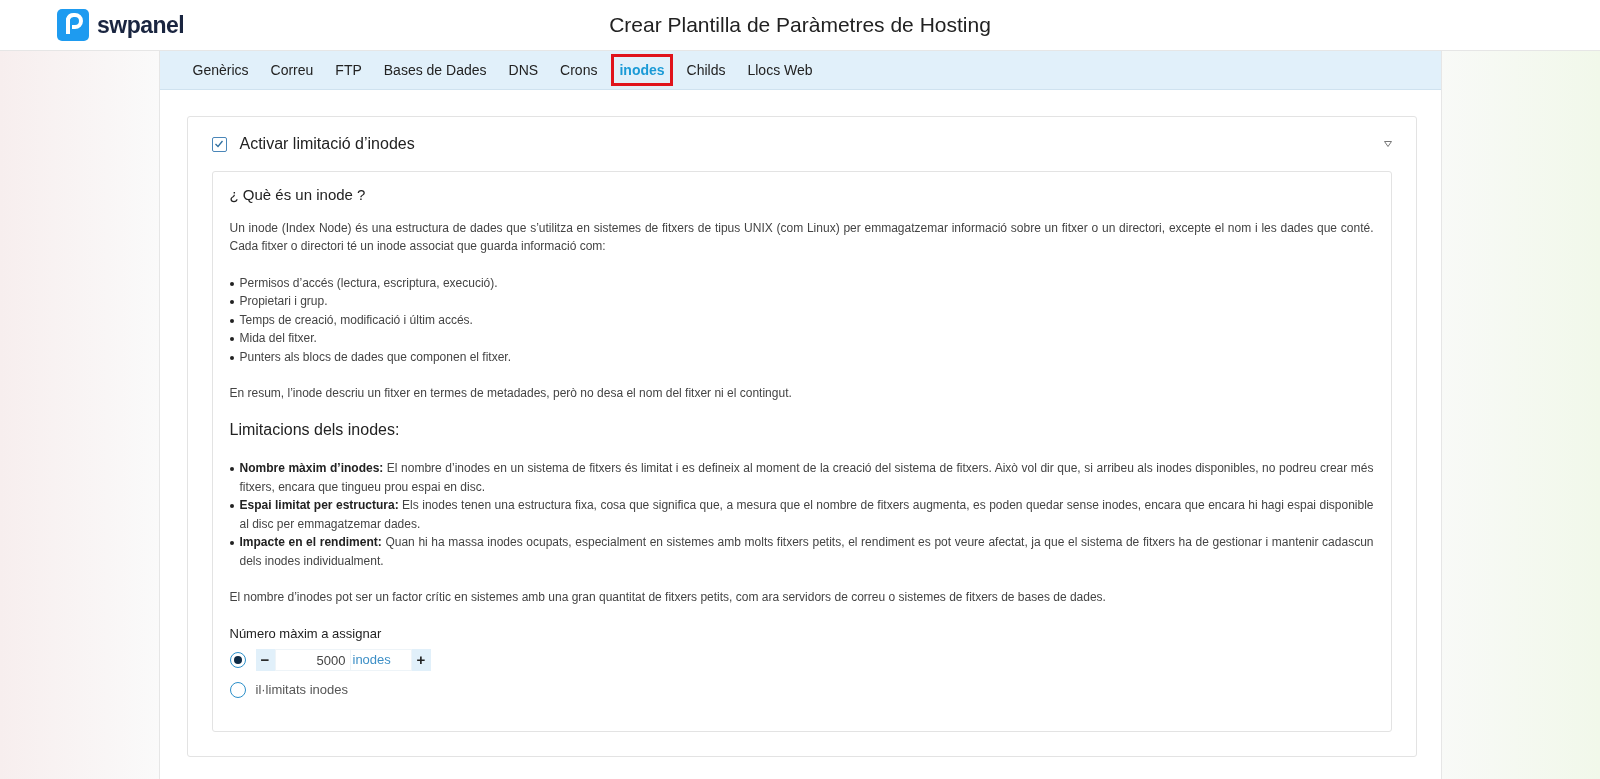  Describe the element at coordinates (381, 660) in the screenshot. I see `unit-label: inodes` at that location.